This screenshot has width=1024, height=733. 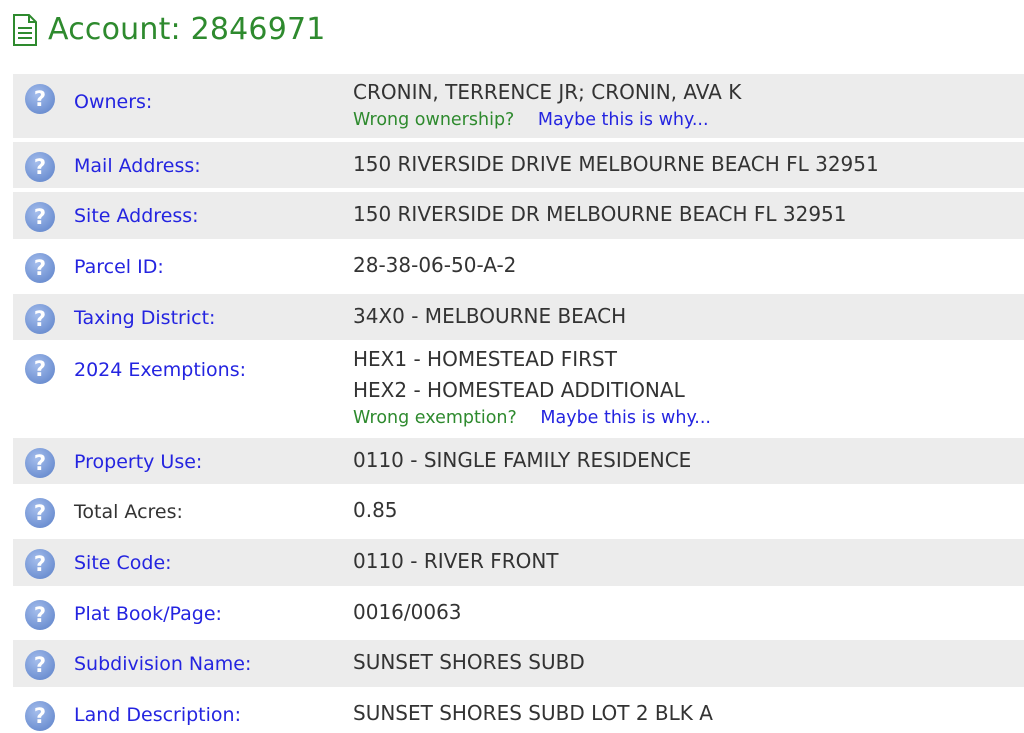 I want to click on exemption-hex1: HEX1 - HOMESTEAD FIRST, so click(x=485, y=359).